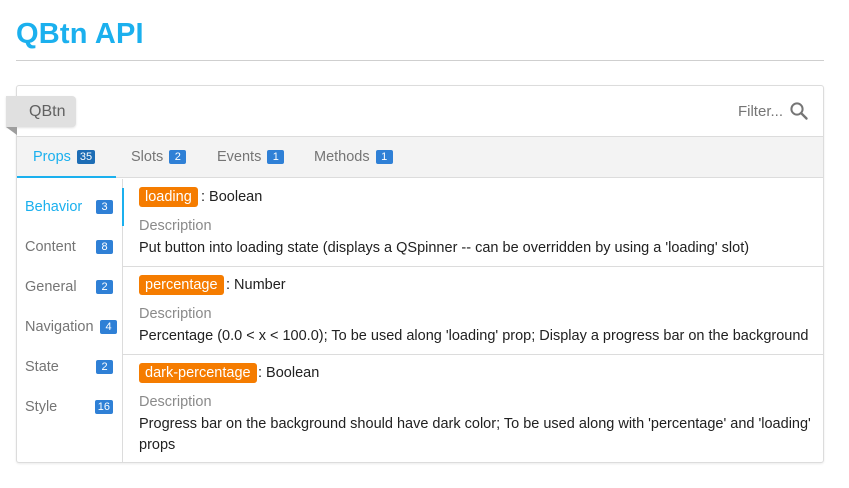 The width and height of the screenshot is (849, 488). I want to click on filter-input, so click(738, 111).